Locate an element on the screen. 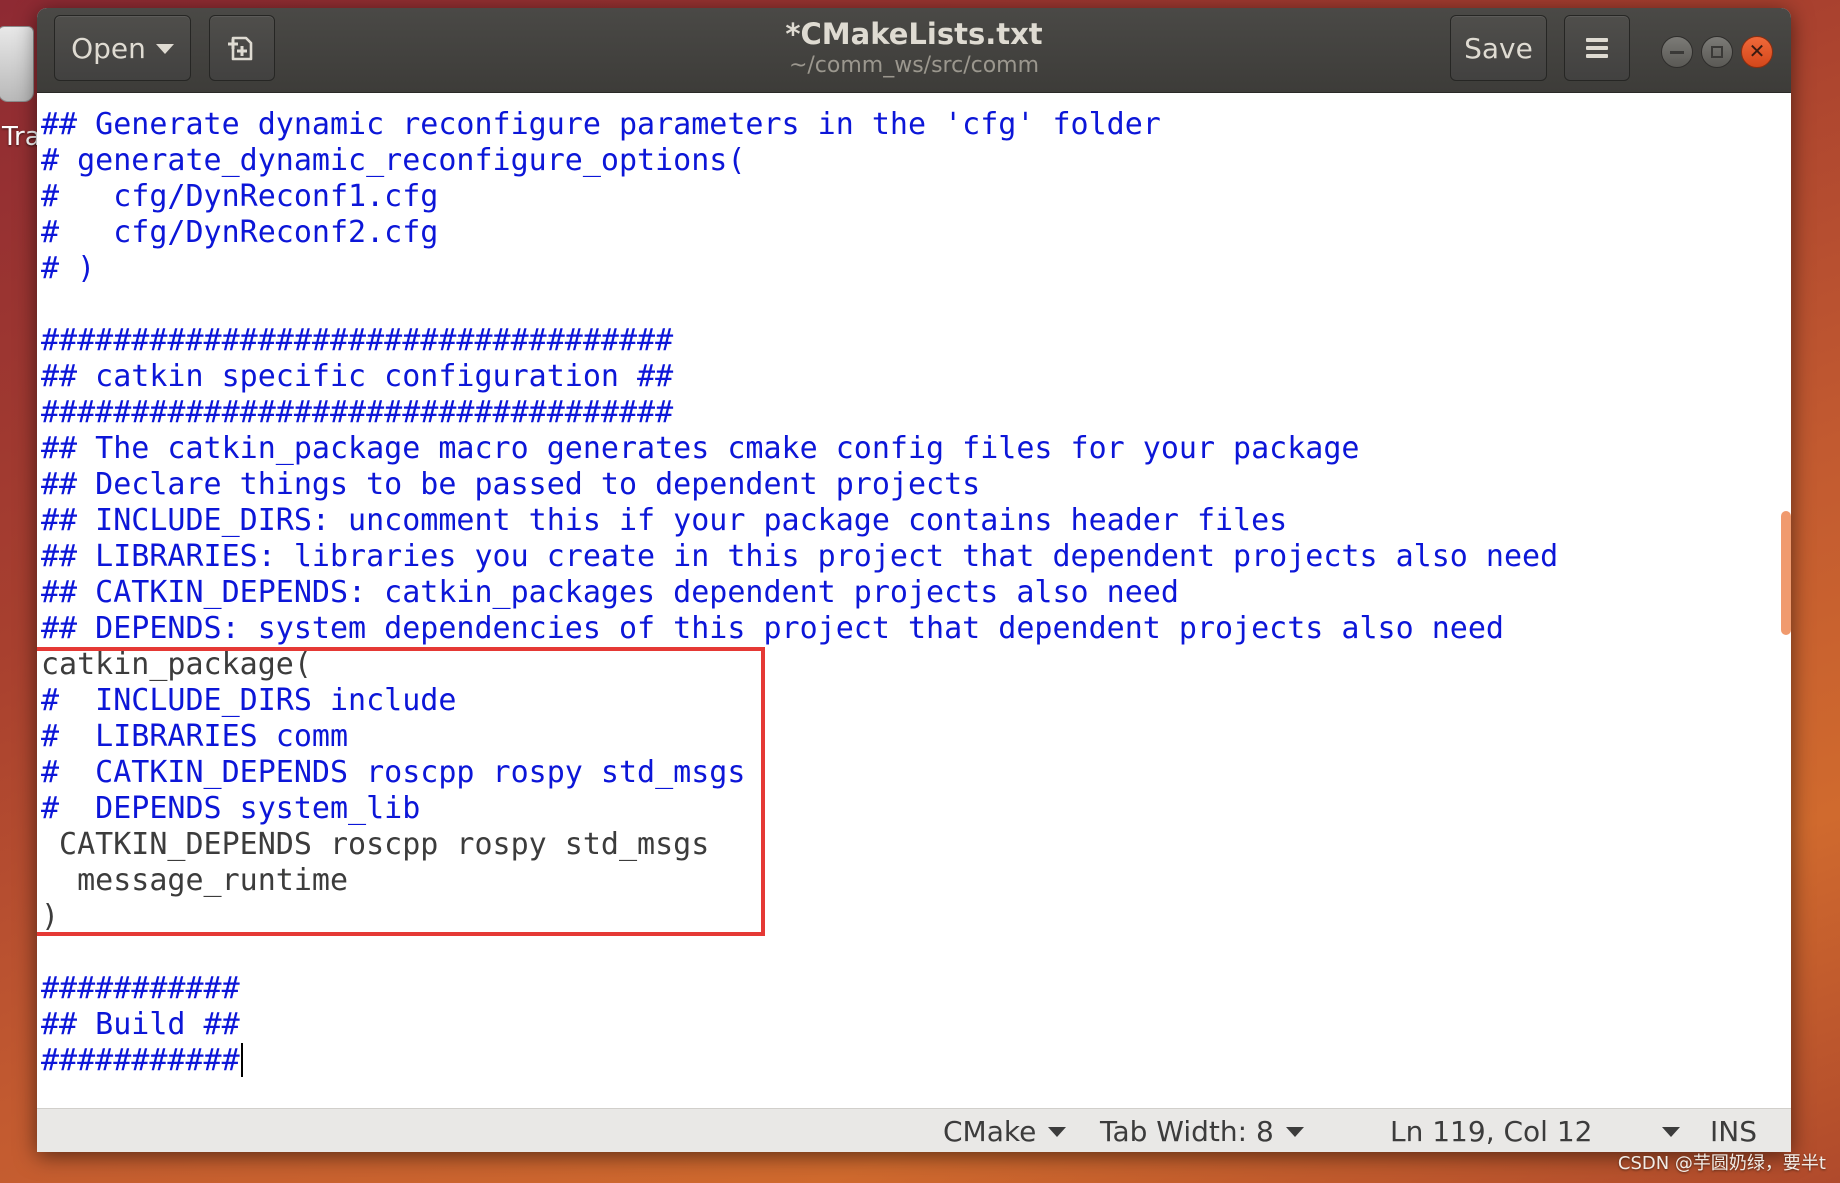 The image size is (1840, 1183). code-line: message_runtime is located at coordinates (195, 880).